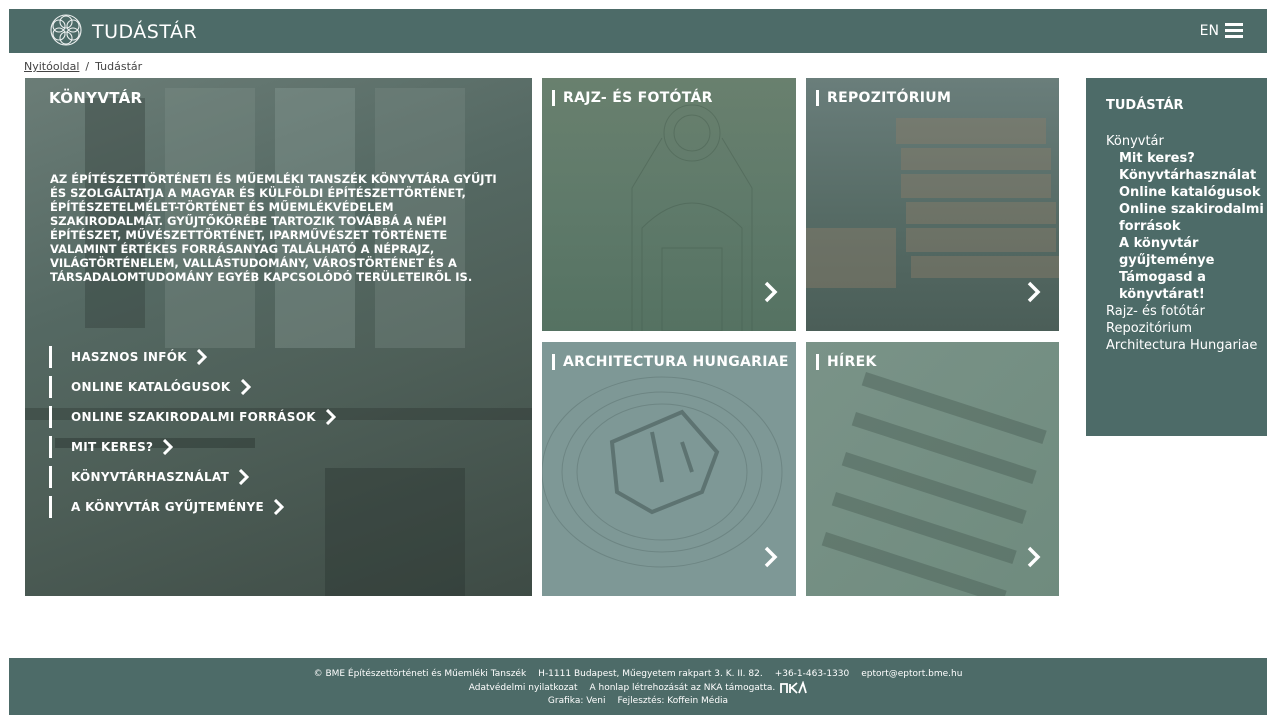  I want to click on link-label: HASZNOS INFÓK, so click(129, 357).